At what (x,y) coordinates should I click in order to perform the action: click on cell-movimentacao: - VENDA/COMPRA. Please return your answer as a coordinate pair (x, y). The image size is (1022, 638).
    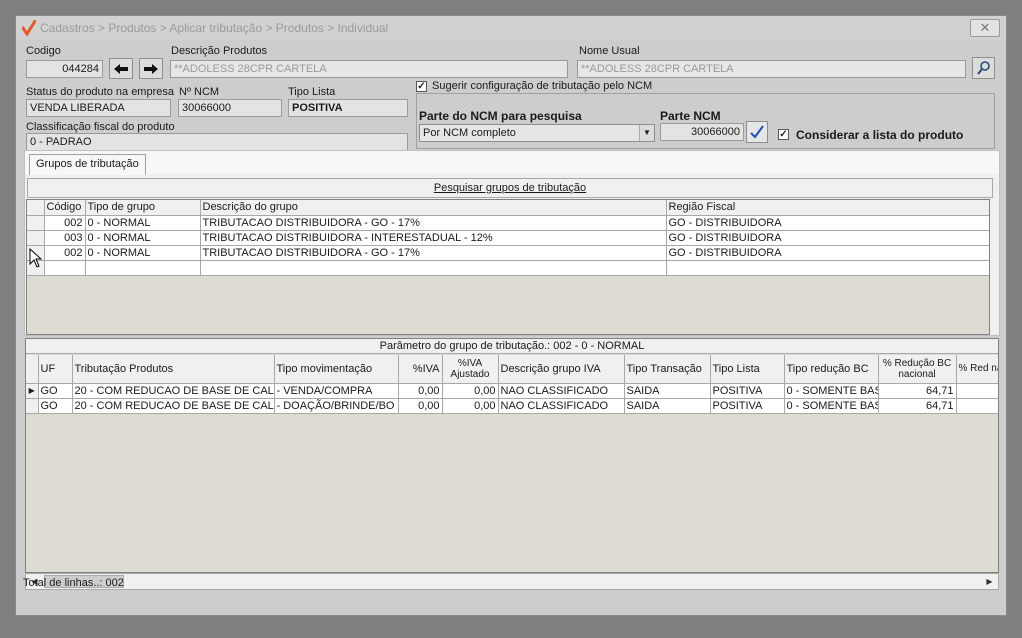
    Looking at the image, I should click on (336, 391).